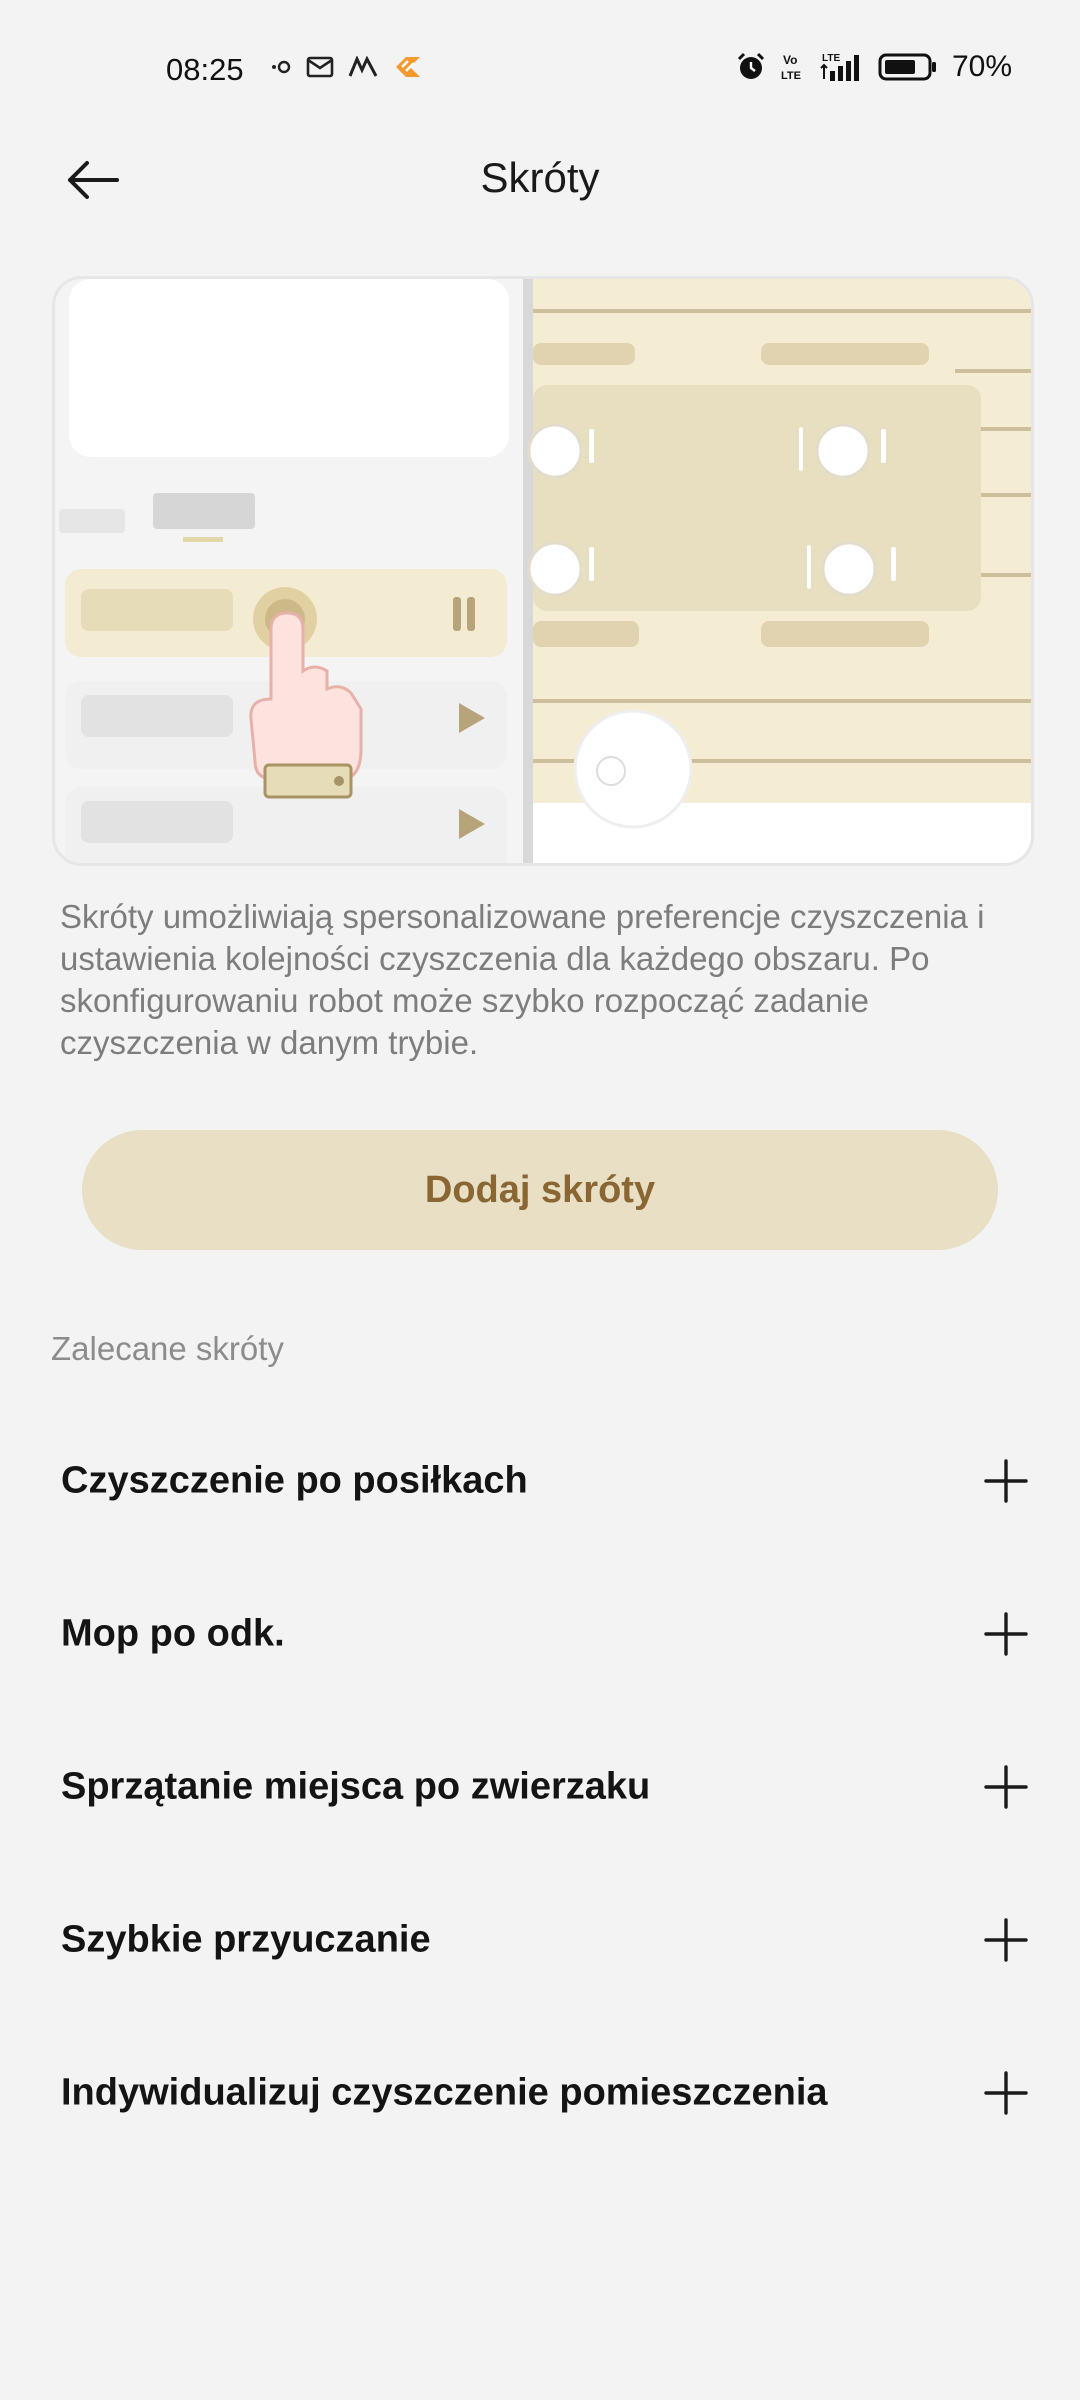 The width and height of the screenshot is (1080, 2400). I want to click on status-bar: 08:25 Vo LTE LTE 70%, so click(540, 70).